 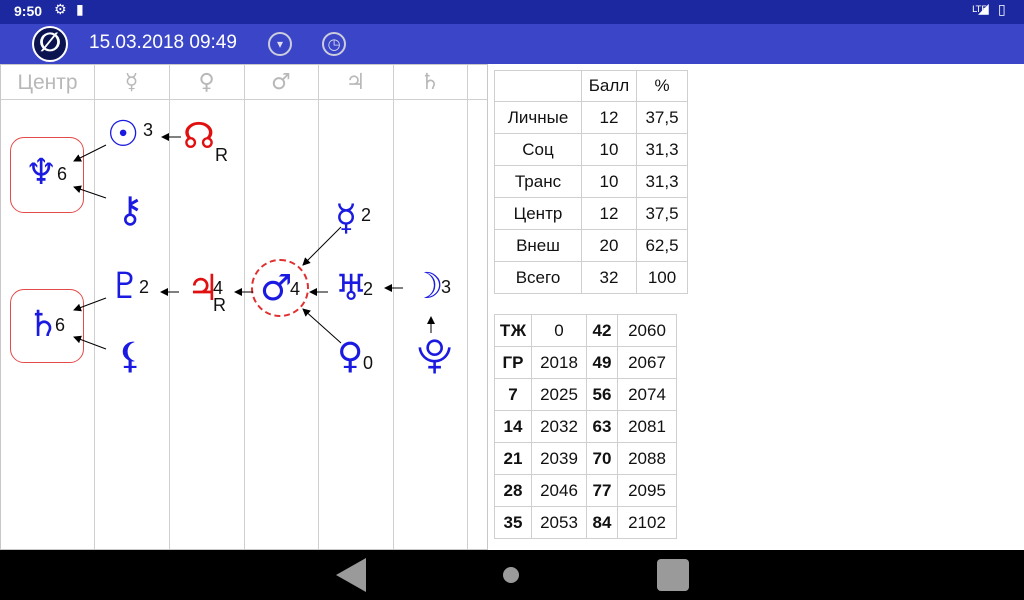 I want to click on battery-icon: ▯, so click(x=1002, y=10).